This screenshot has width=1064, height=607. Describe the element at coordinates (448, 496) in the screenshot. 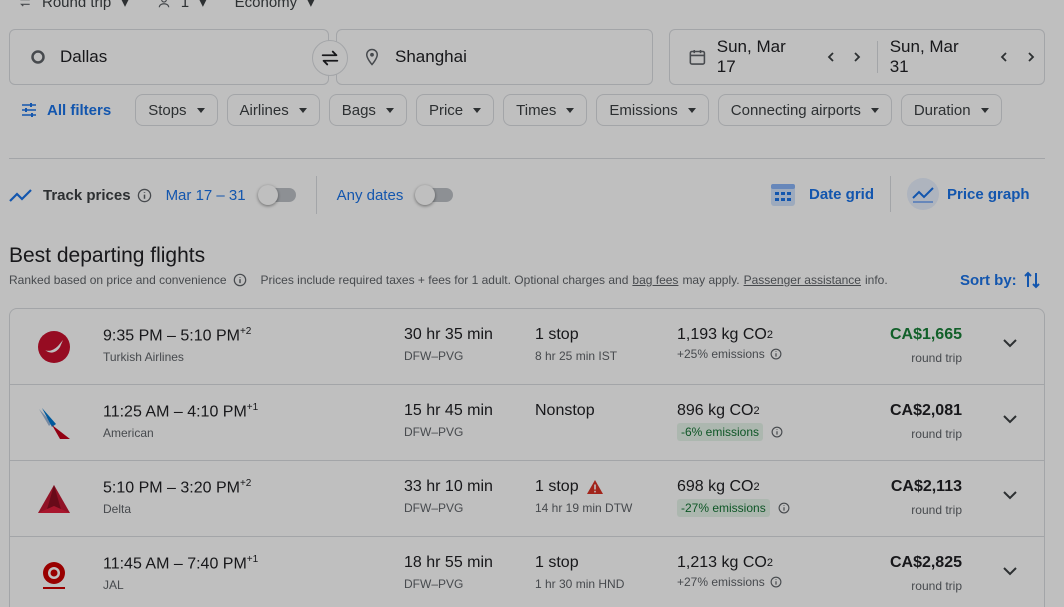

I see `duration-col: 33 hr 10 min DFW–PVG` at that location.